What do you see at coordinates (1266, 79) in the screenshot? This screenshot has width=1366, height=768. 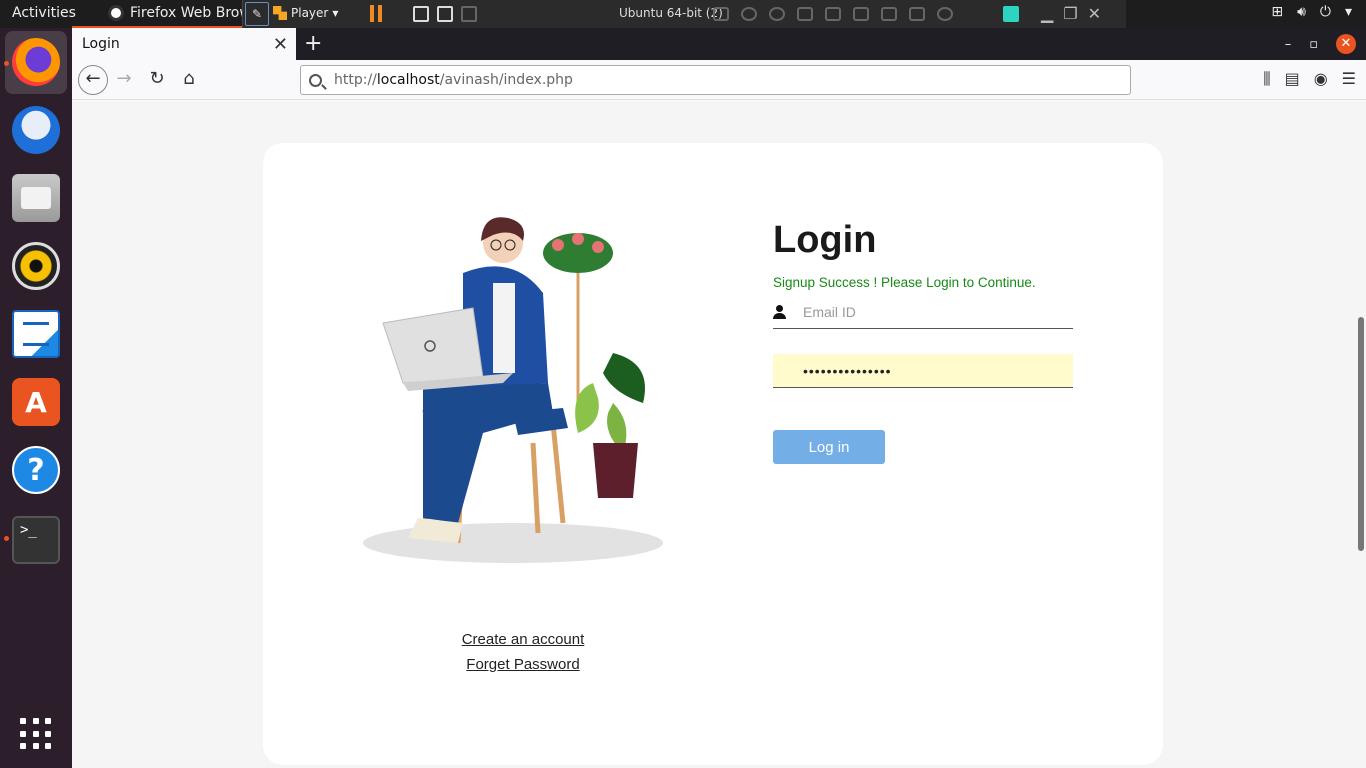 I see `library-icon: ⫼` at bounding box center [1266, 79].